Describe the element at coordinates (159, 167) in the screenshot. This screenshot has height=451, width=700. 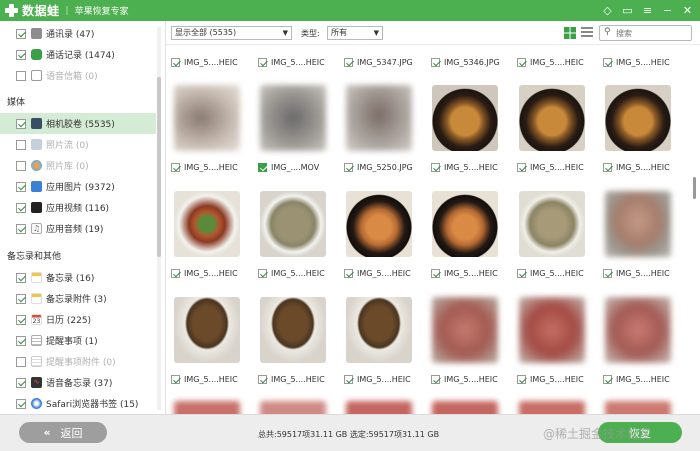
I see `sidebar-scrollbar-thumb` at that location.